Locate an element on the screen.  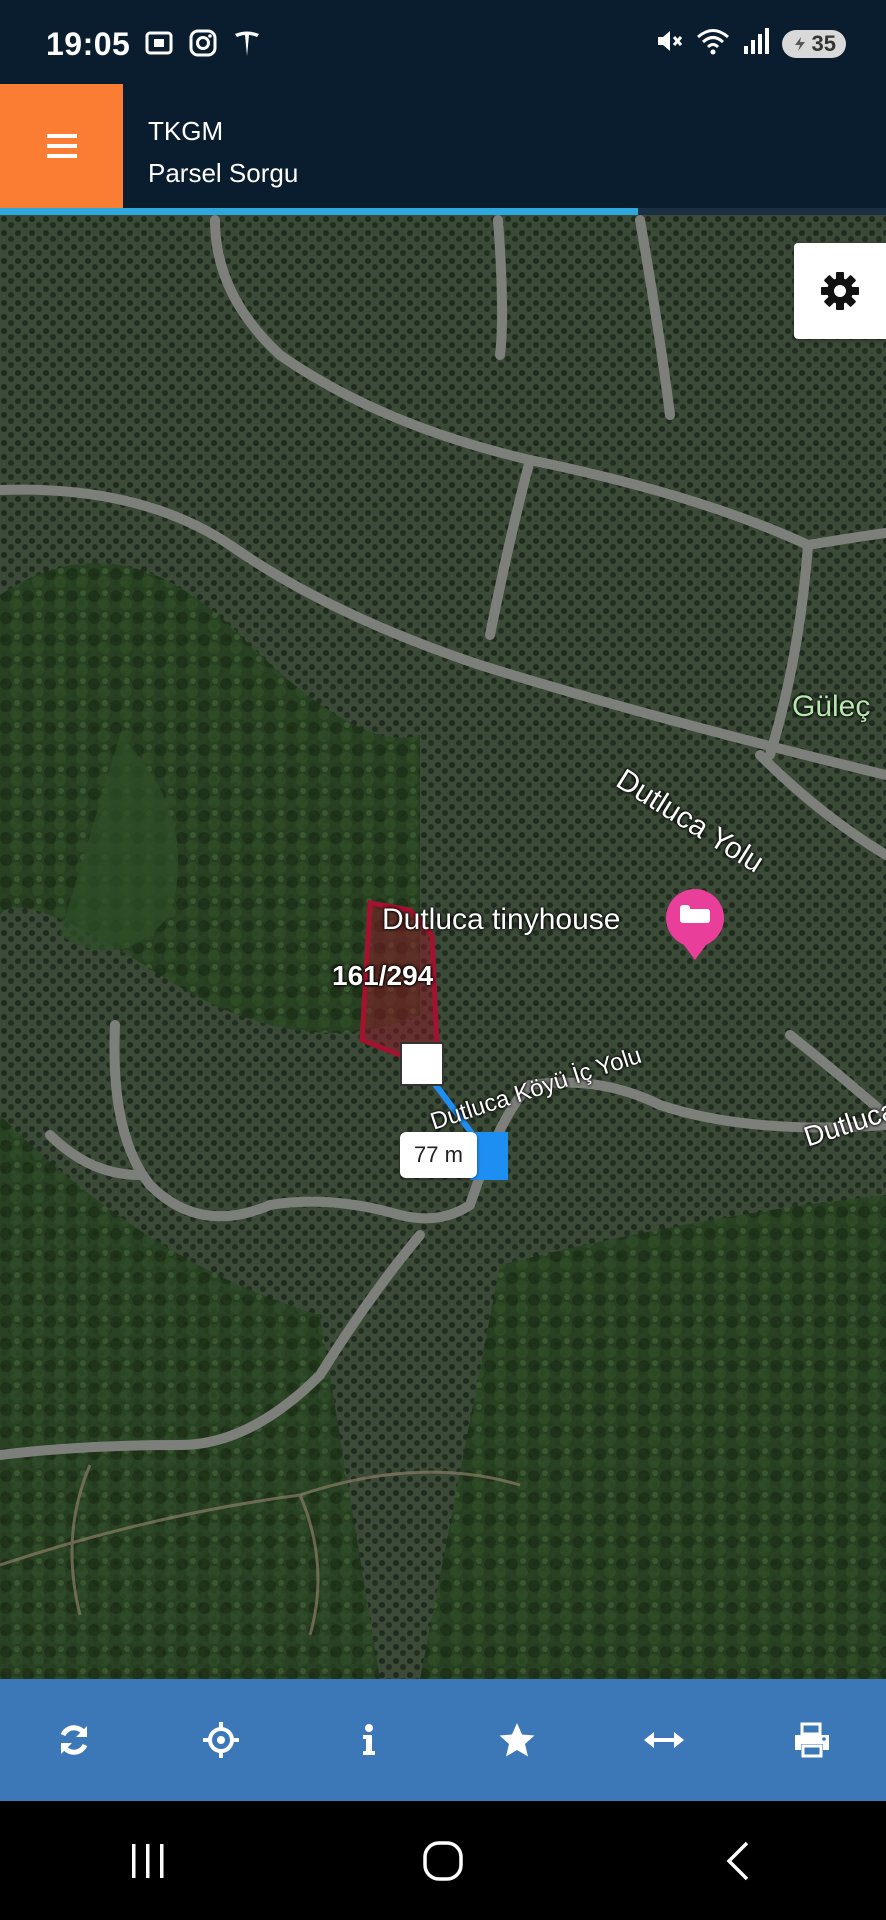
measure-button is located at coordinates (664, 1740).